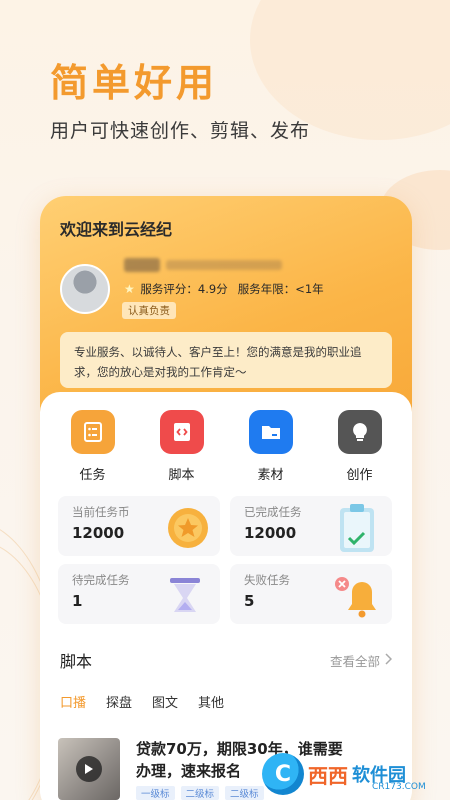 This screenshot has height=800, width=450. What do you see at coordinates (226, 660) in the screenshot?
I see `scripts-section-header: 脚本 查看全部` at bounding box center [226, 660].